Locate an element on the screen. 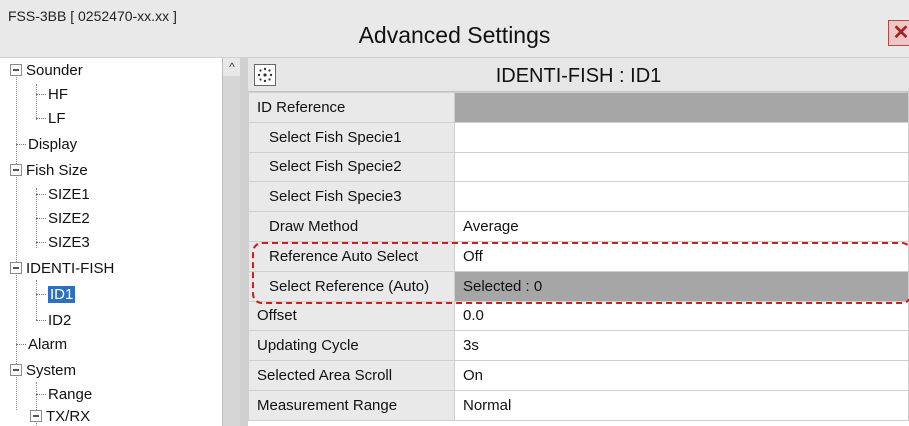  table-row: Select Fish Specie2 is located at coordinates (578, 167).